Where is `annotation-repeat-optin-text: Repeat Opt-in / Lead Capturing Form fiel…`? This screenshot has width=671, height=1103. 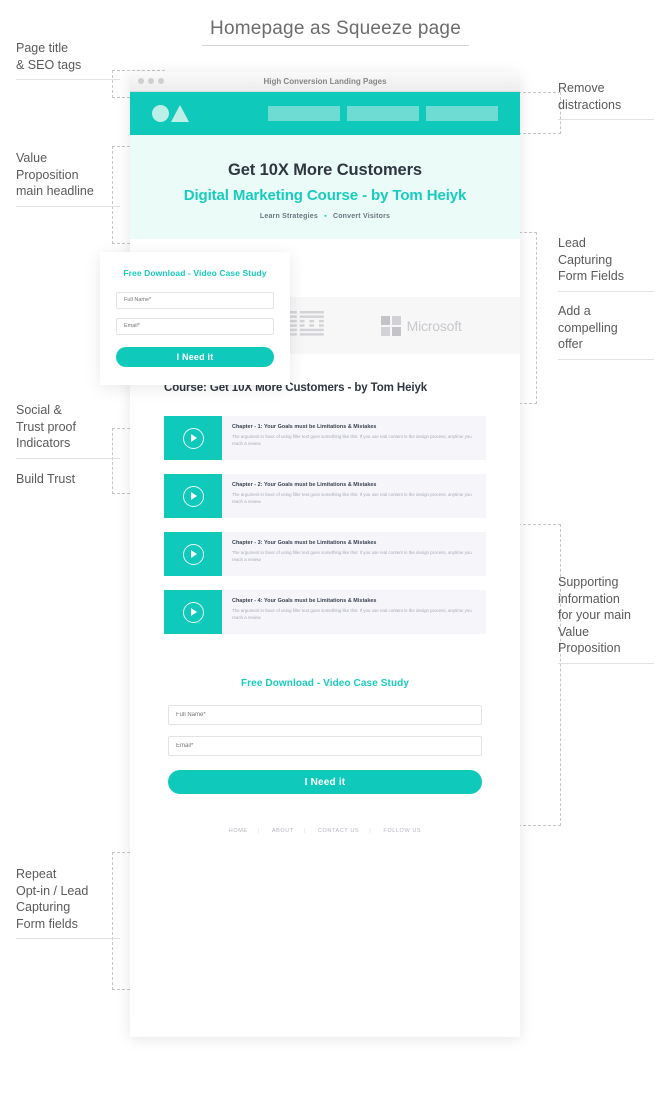
annotation-repeat-optin-text: Repeat Opt-in / Lead Capturing Form fiel… is located at coordinates (52, 899).